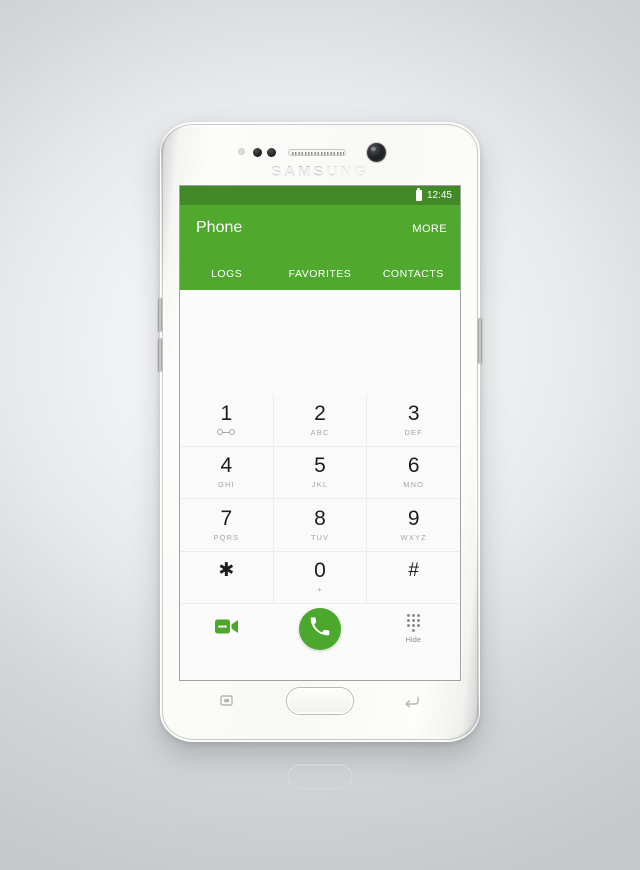  I want to click on key-letters: ABC, so click(320, 432).